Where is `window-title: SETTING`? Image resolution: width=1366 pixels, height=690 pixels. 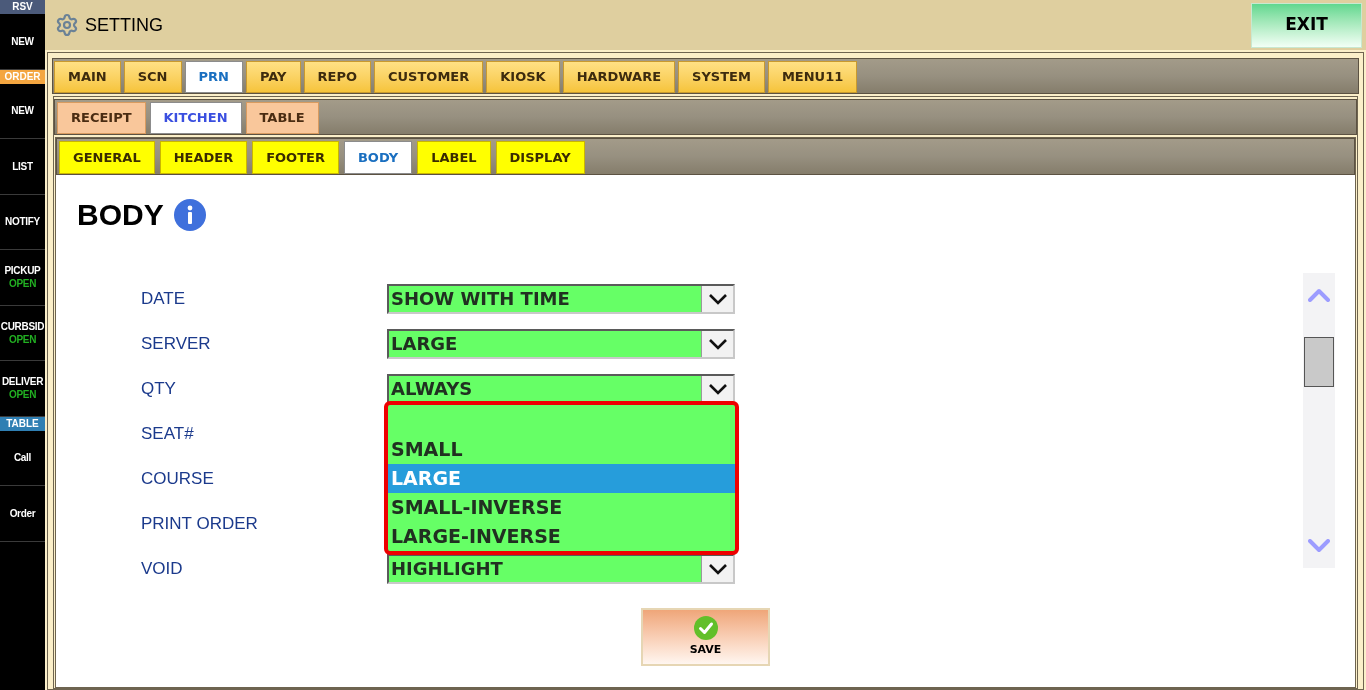 window-title: SETTING is located at coordinates (124, 25).